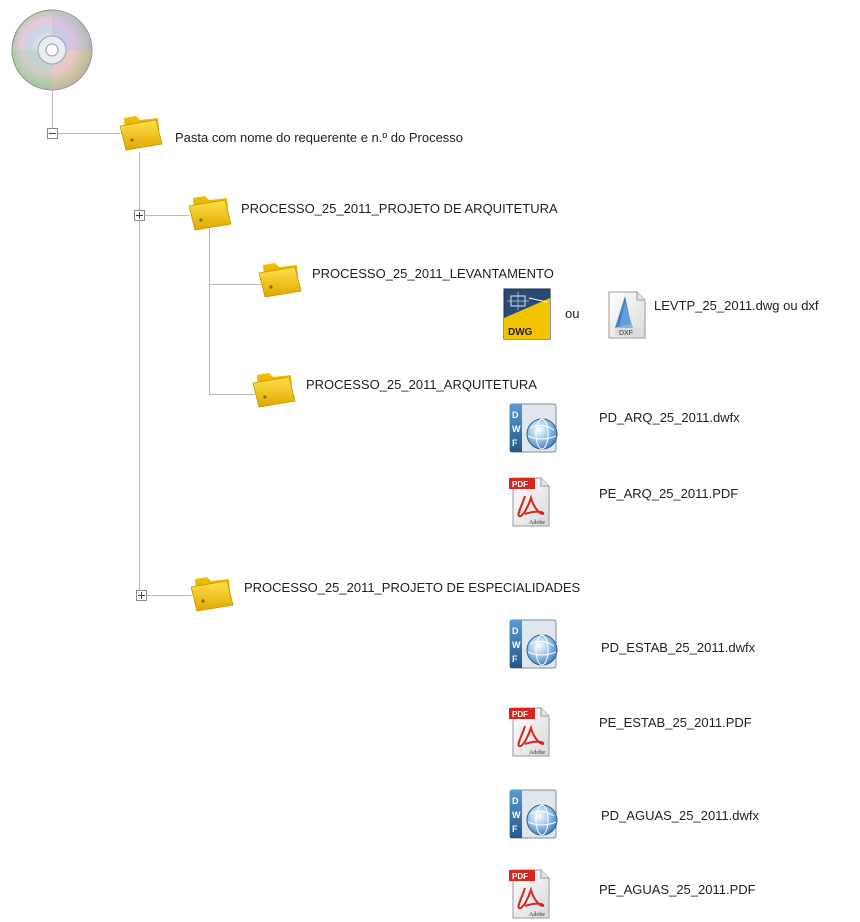  Describe the element at coordinates (677, 890) in the screenshot. I see `pe-aguas-file-label: PE_AGUAS_25_2011.PDF` at that location.